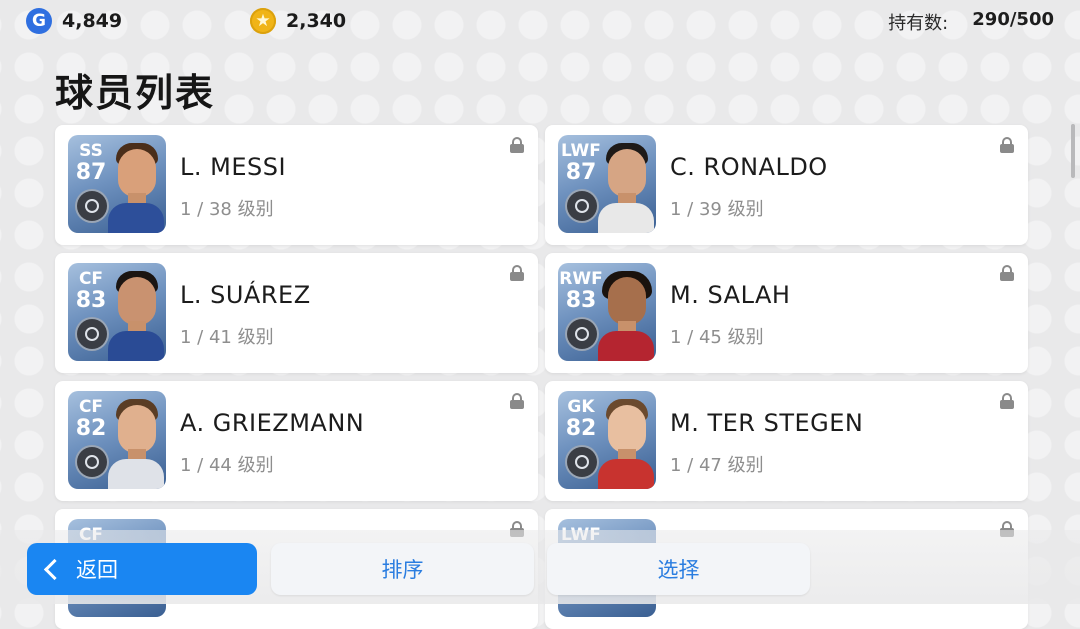 The width and height of the screenshot is (1080, 629). I want to click on player-thumbnail: CF 82, so click(117, 440).